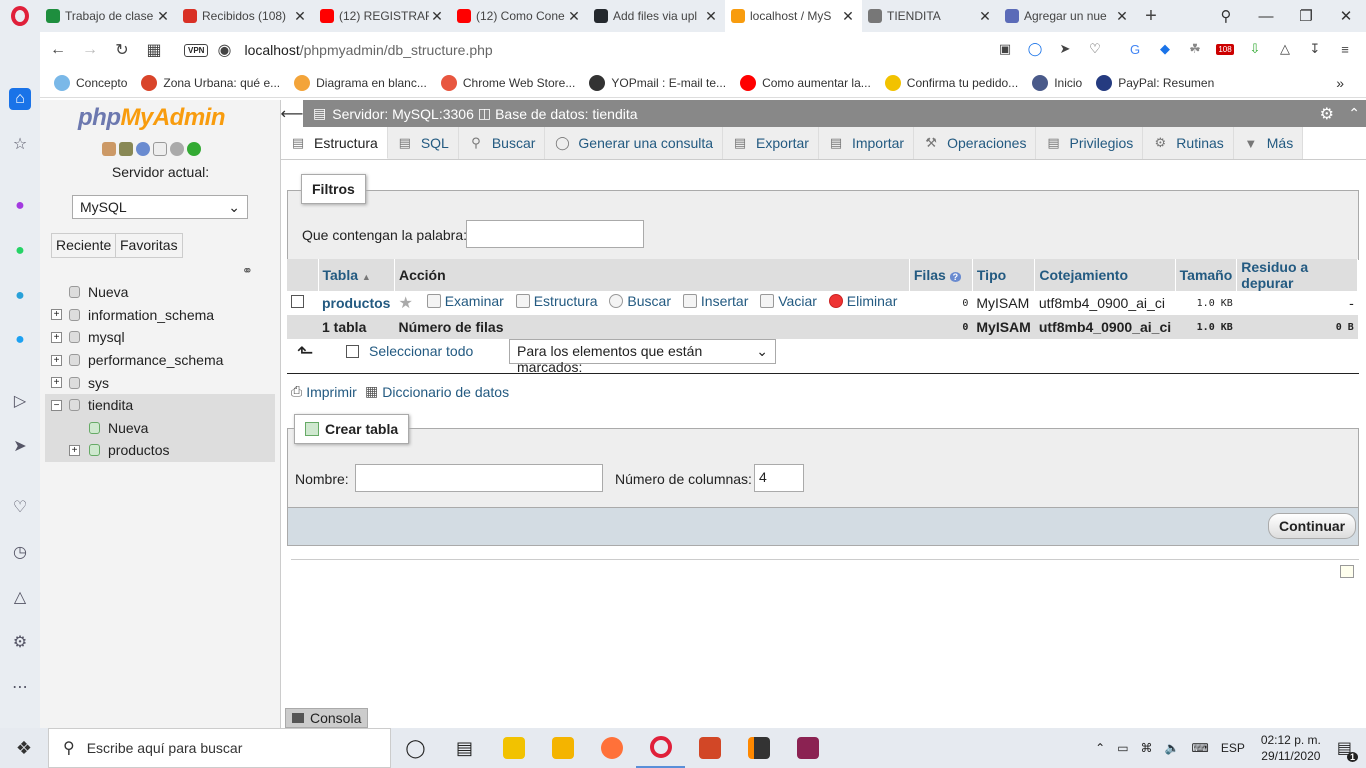  I want to click on reload-icon, so click(194, 149).